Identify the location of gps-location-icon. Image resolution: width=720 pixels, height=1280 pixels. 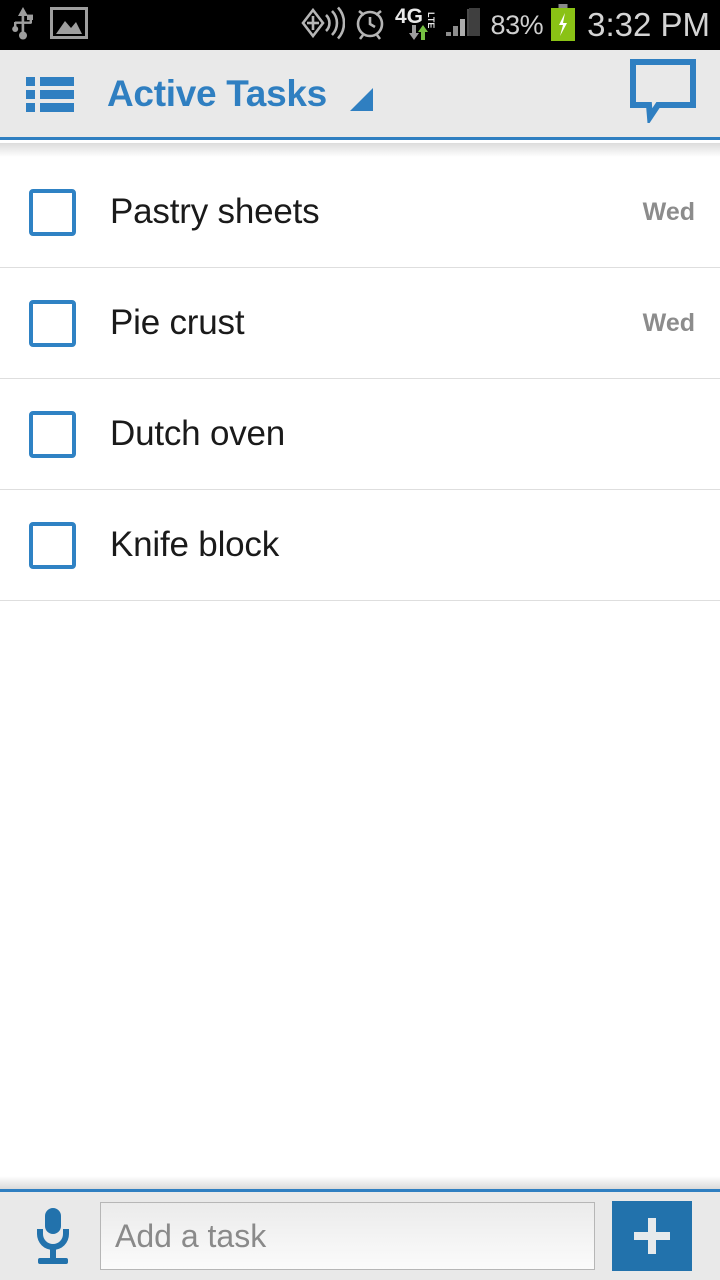
(322, 25).